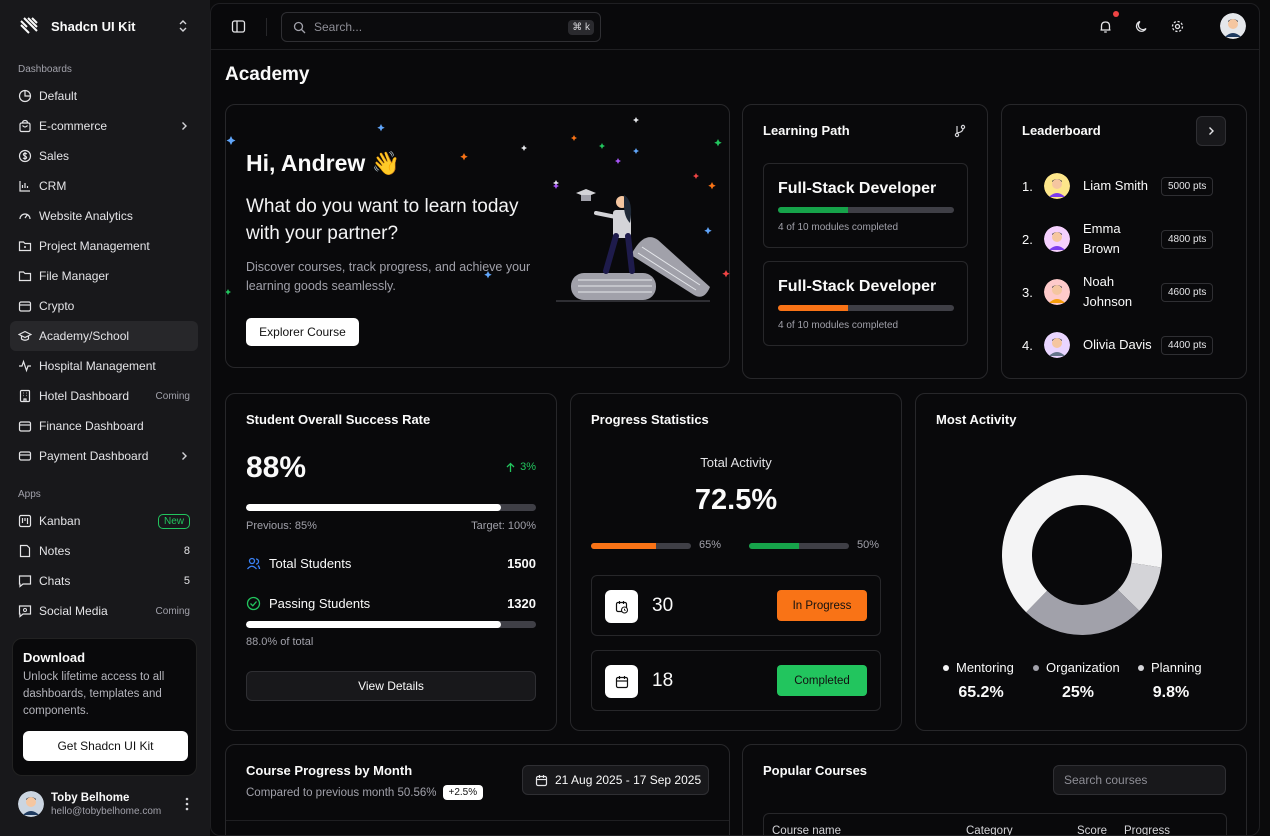  What do you see at coordinates (1092, 830) in the screenshot?
I see `column-header: Score` at bounding box center [1092, 830].